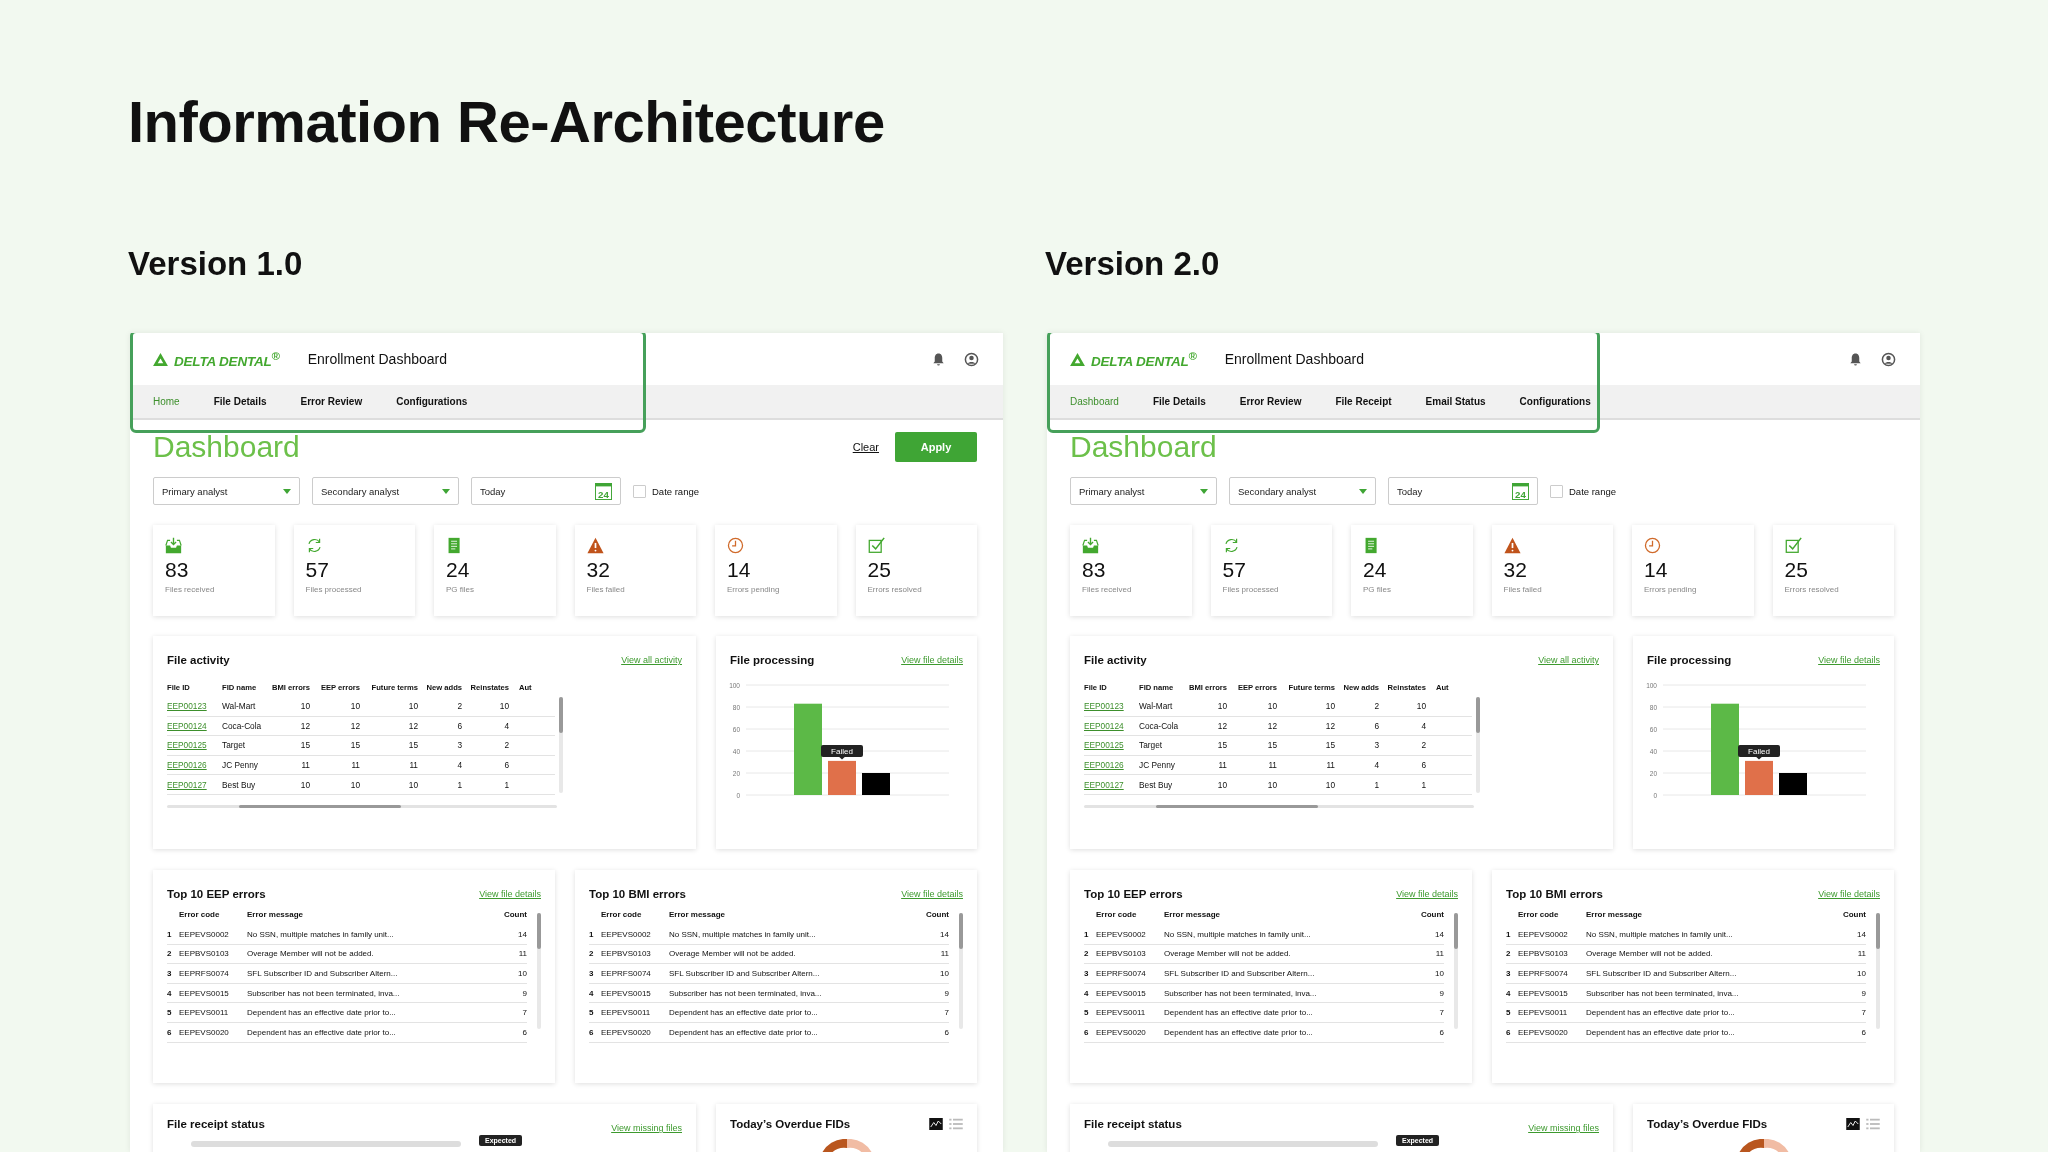  I want to click on table-cell-text: Overage Member will not be added., so click(733, 954).